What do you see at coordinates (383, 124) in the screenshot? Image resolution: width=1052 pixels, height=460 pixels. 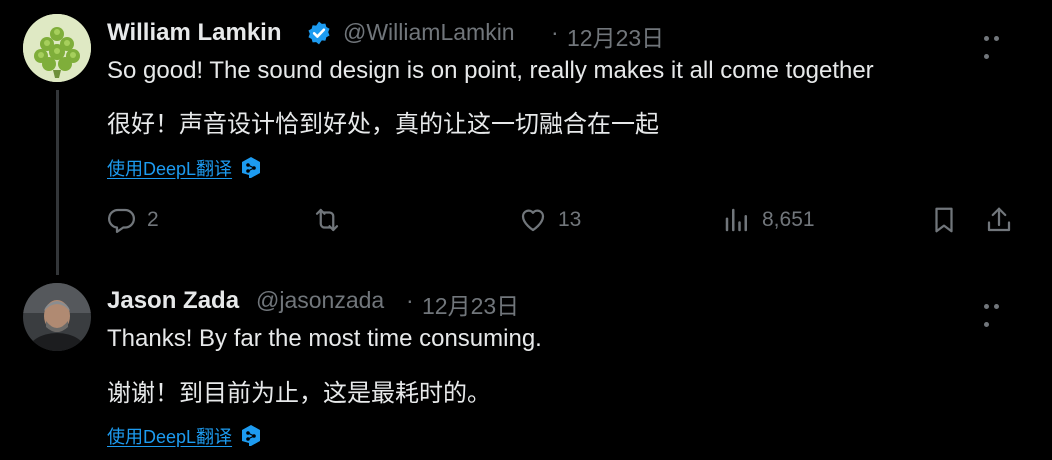 I see `tweet-text-zh: 很好！声音设计恰到好处，真的让这一切融合在一起` at bounding box center [383, 124].